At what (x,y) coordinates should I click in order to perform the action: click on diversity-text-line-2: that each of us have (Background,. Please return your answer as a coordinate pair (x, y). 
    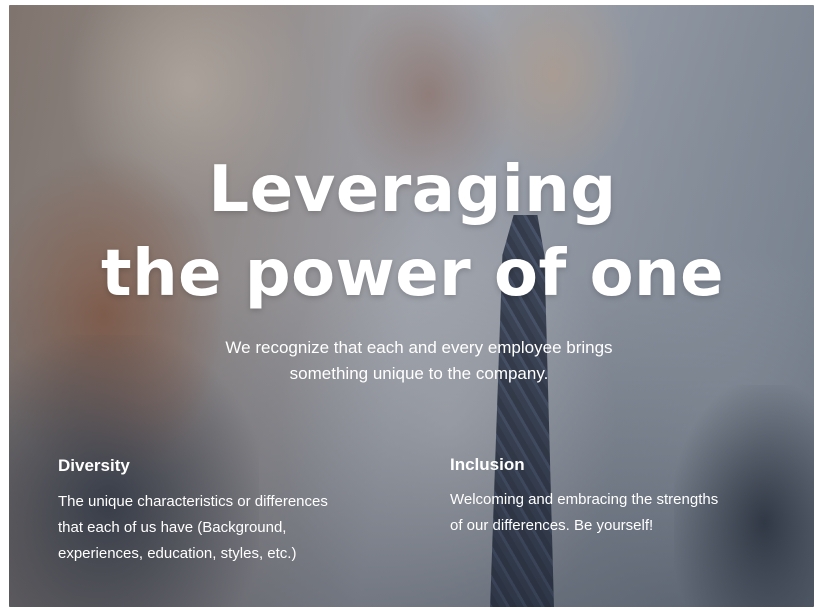
    Looking at the image, I should click on (172, 527).